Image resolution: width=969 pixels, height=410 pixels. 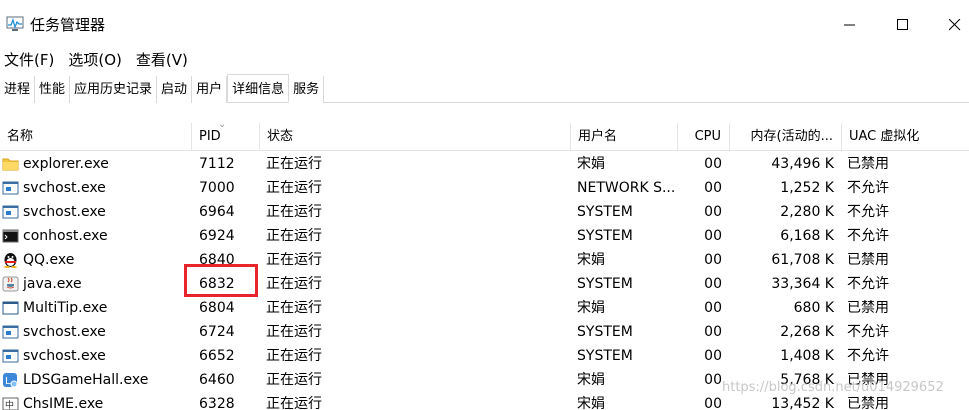 What do you see at coordinates (222, 124) in the screenshot?
I see `sort-descending-icon: ⌄` at bounding box center [222, 124].